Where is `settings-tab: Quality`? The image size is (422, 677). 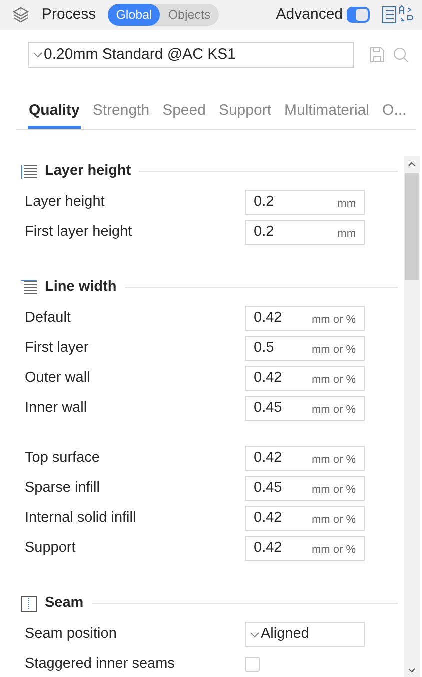
settings-tab: Quality is located at coordinates (54, 114).